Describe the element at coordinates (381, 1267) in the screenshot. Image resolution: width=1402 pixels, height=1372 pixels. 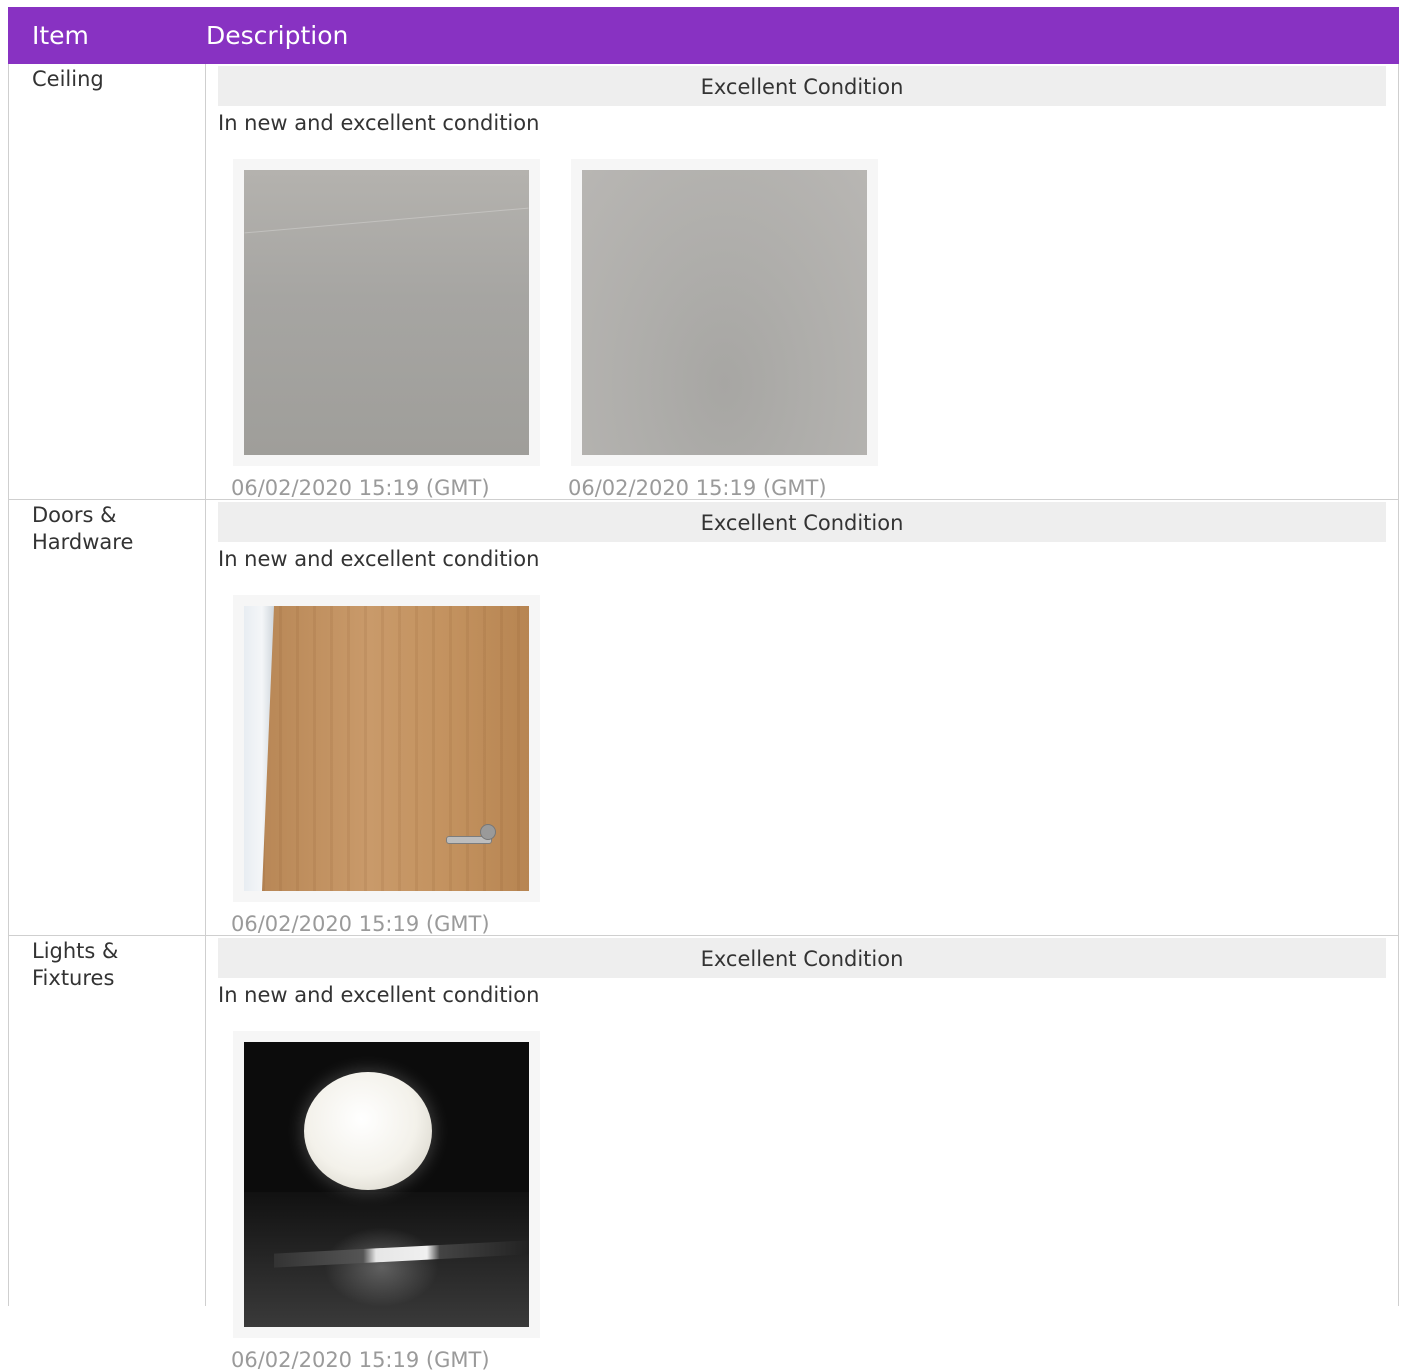
I see `light-reflection` at that location.